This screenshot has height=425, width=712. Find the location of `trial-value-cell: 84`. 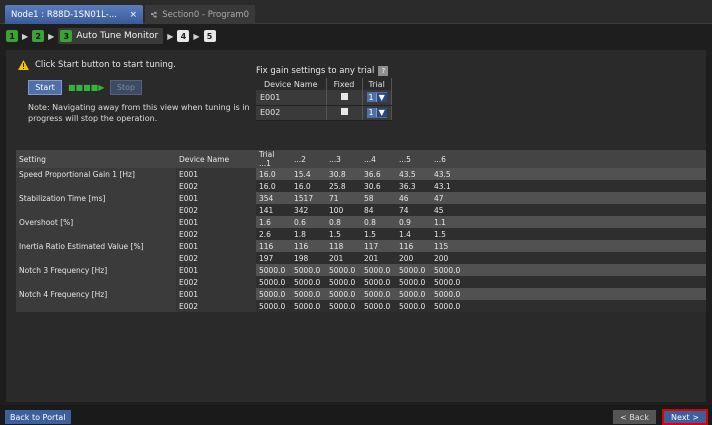

trial-value-cell: 84 is located at coordinates (378, 210).